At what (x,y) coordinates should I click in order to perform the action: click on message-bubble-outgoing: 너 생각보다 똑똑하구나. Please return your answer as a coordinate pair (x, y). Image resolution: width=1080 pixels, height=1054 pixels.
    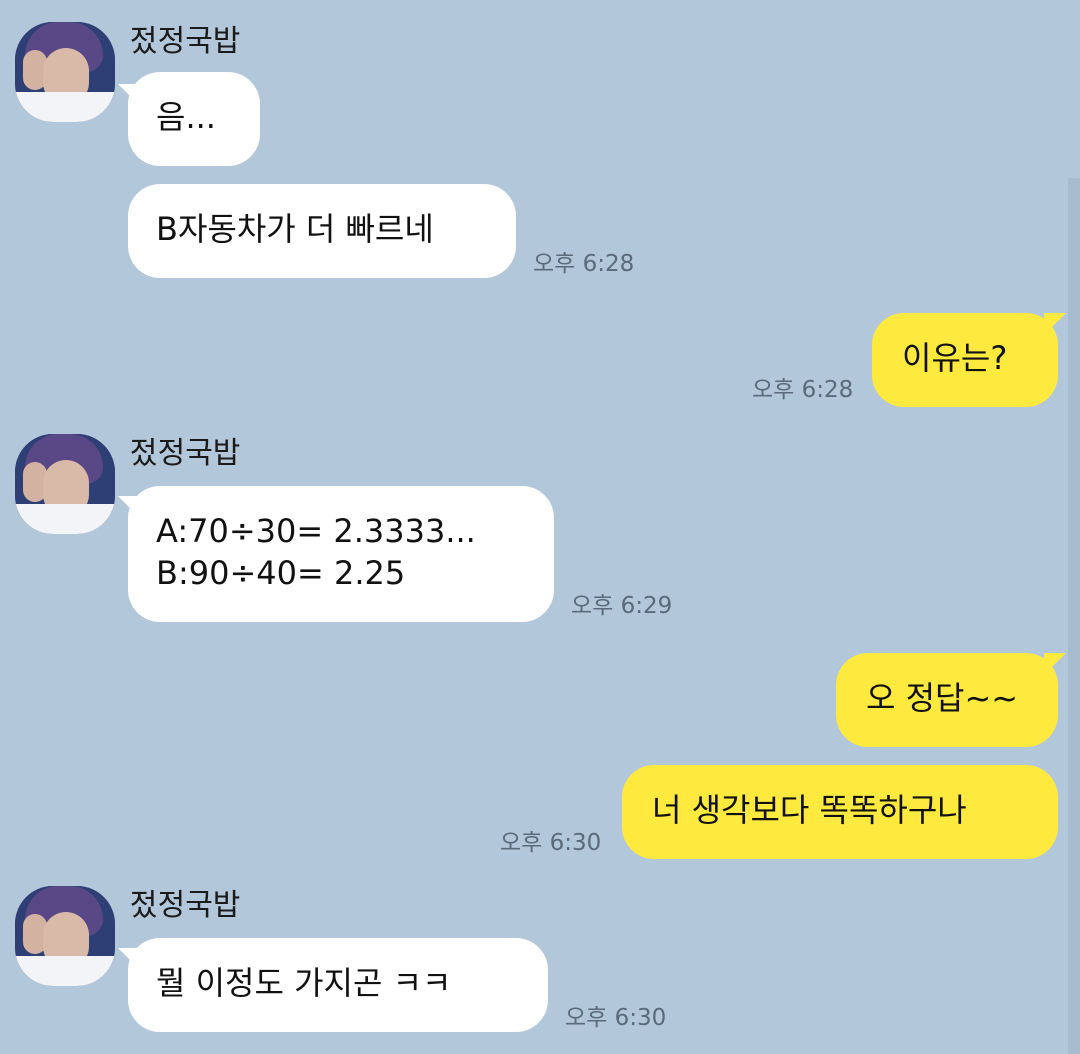
    Looking at the image, I should click on (840, 812).